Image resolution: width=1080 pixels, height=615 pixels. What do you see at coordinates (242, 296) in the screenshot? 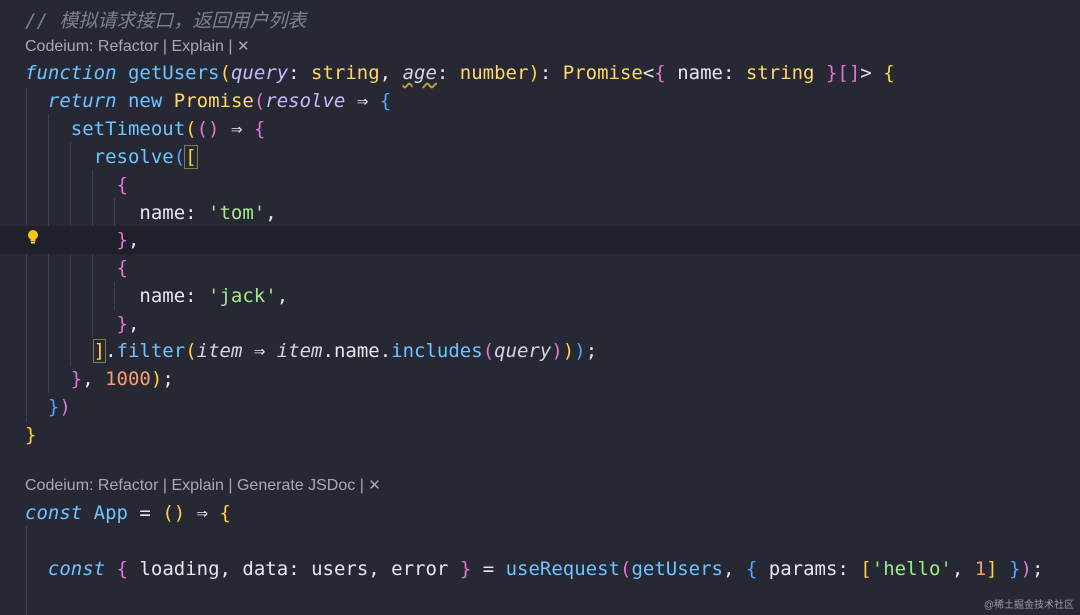
I see `code-token-string: 'jack'` at bounding box center [242, 296].